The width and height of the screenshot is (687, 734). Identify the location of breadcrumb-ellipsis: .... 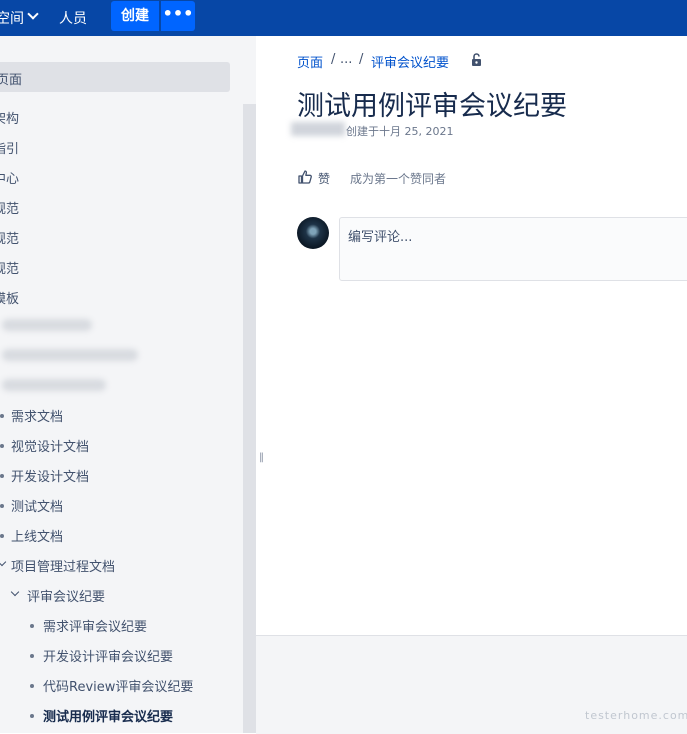
(346, 59).